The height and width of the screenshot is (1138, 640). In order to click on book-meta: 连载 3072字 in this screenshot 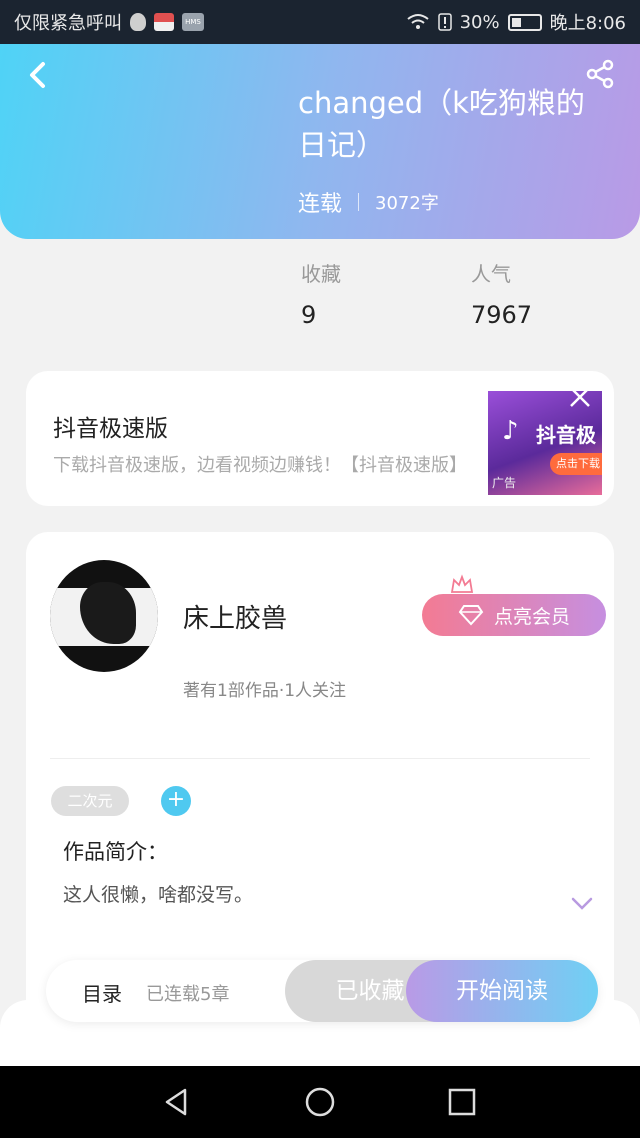, I will do `click(368, 202)`.